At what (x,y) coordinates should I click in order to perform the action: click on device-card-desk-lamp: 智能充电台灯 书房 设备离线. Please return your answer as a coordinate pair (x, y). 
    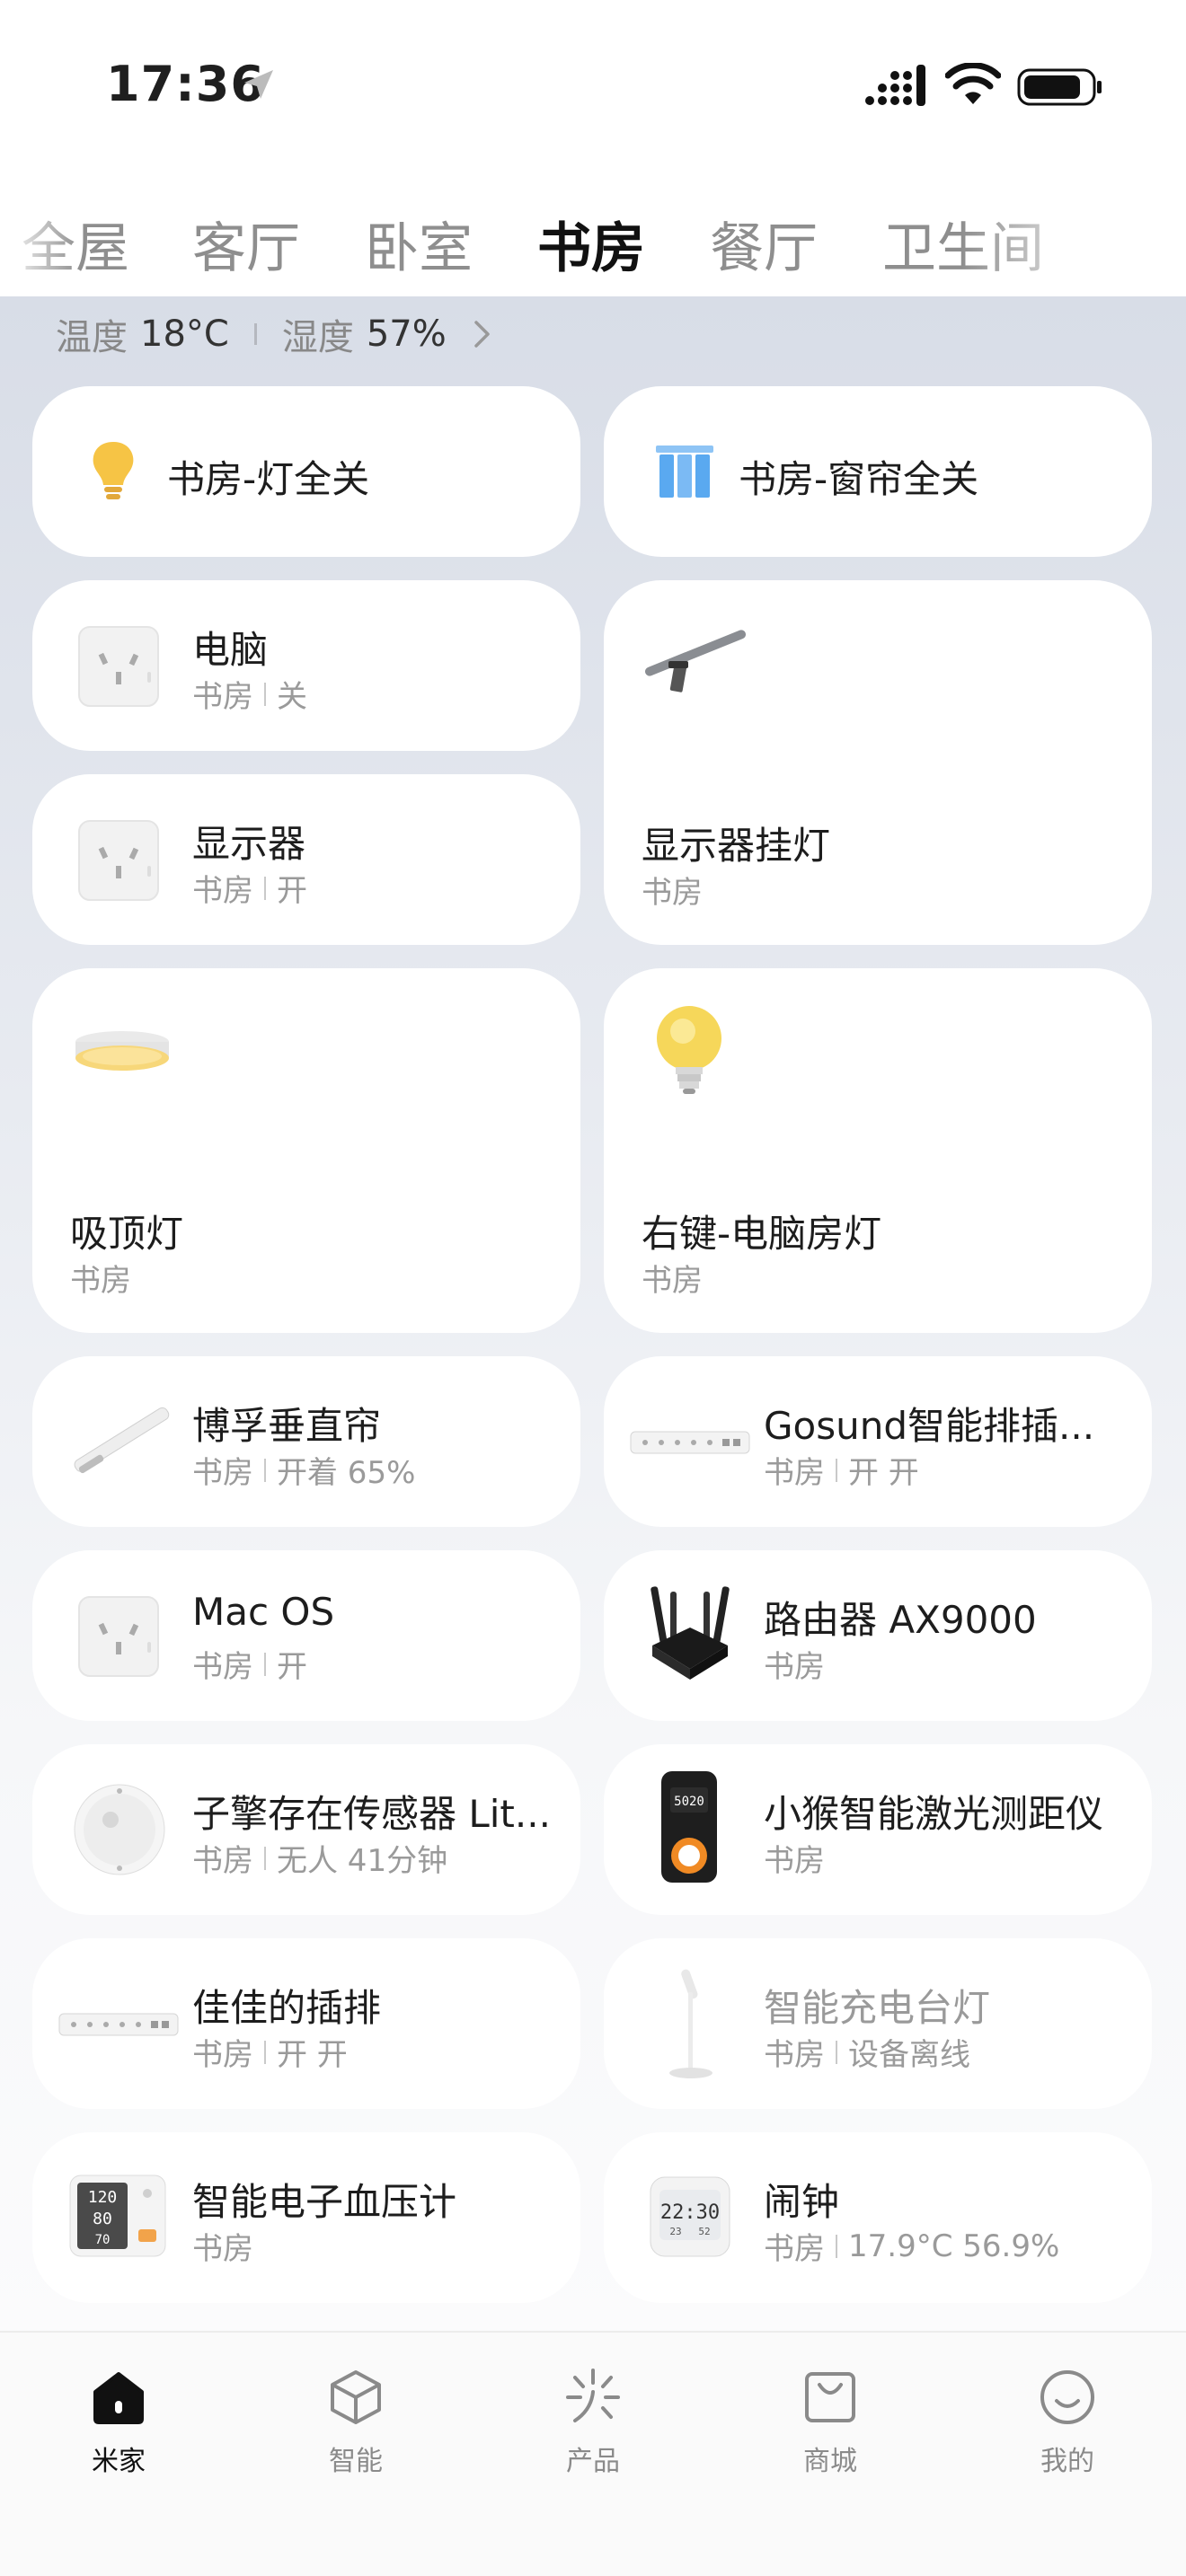
    Looking at the image, I should click on (878, 2023).